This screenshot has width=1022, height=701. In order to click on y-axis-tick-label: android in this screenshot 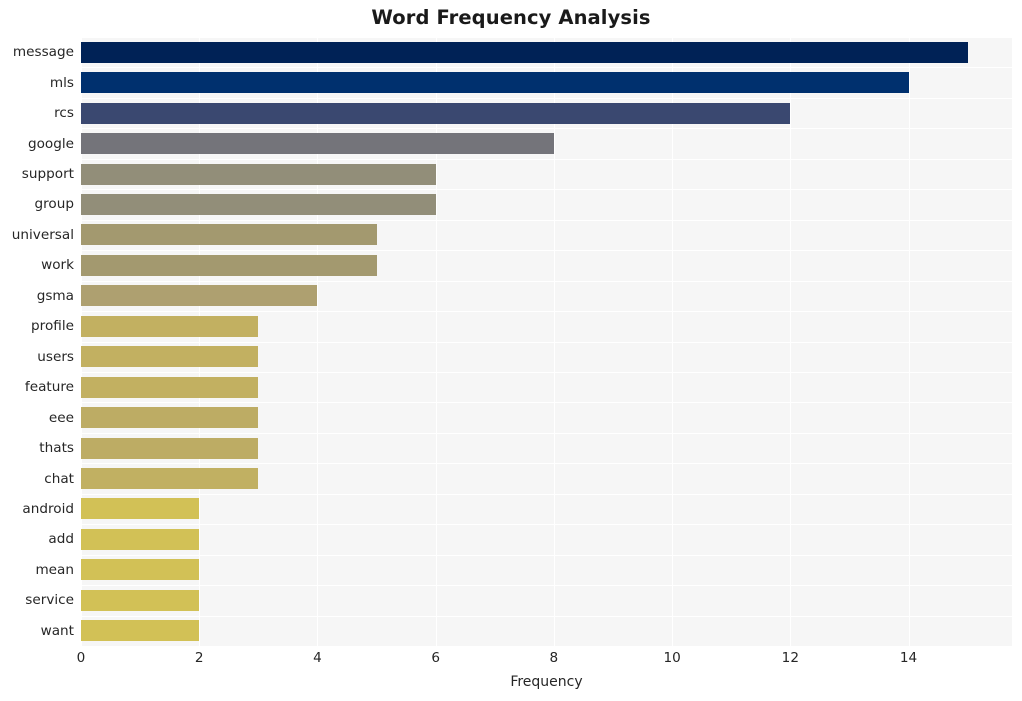, I will do `click(48, 508)`.